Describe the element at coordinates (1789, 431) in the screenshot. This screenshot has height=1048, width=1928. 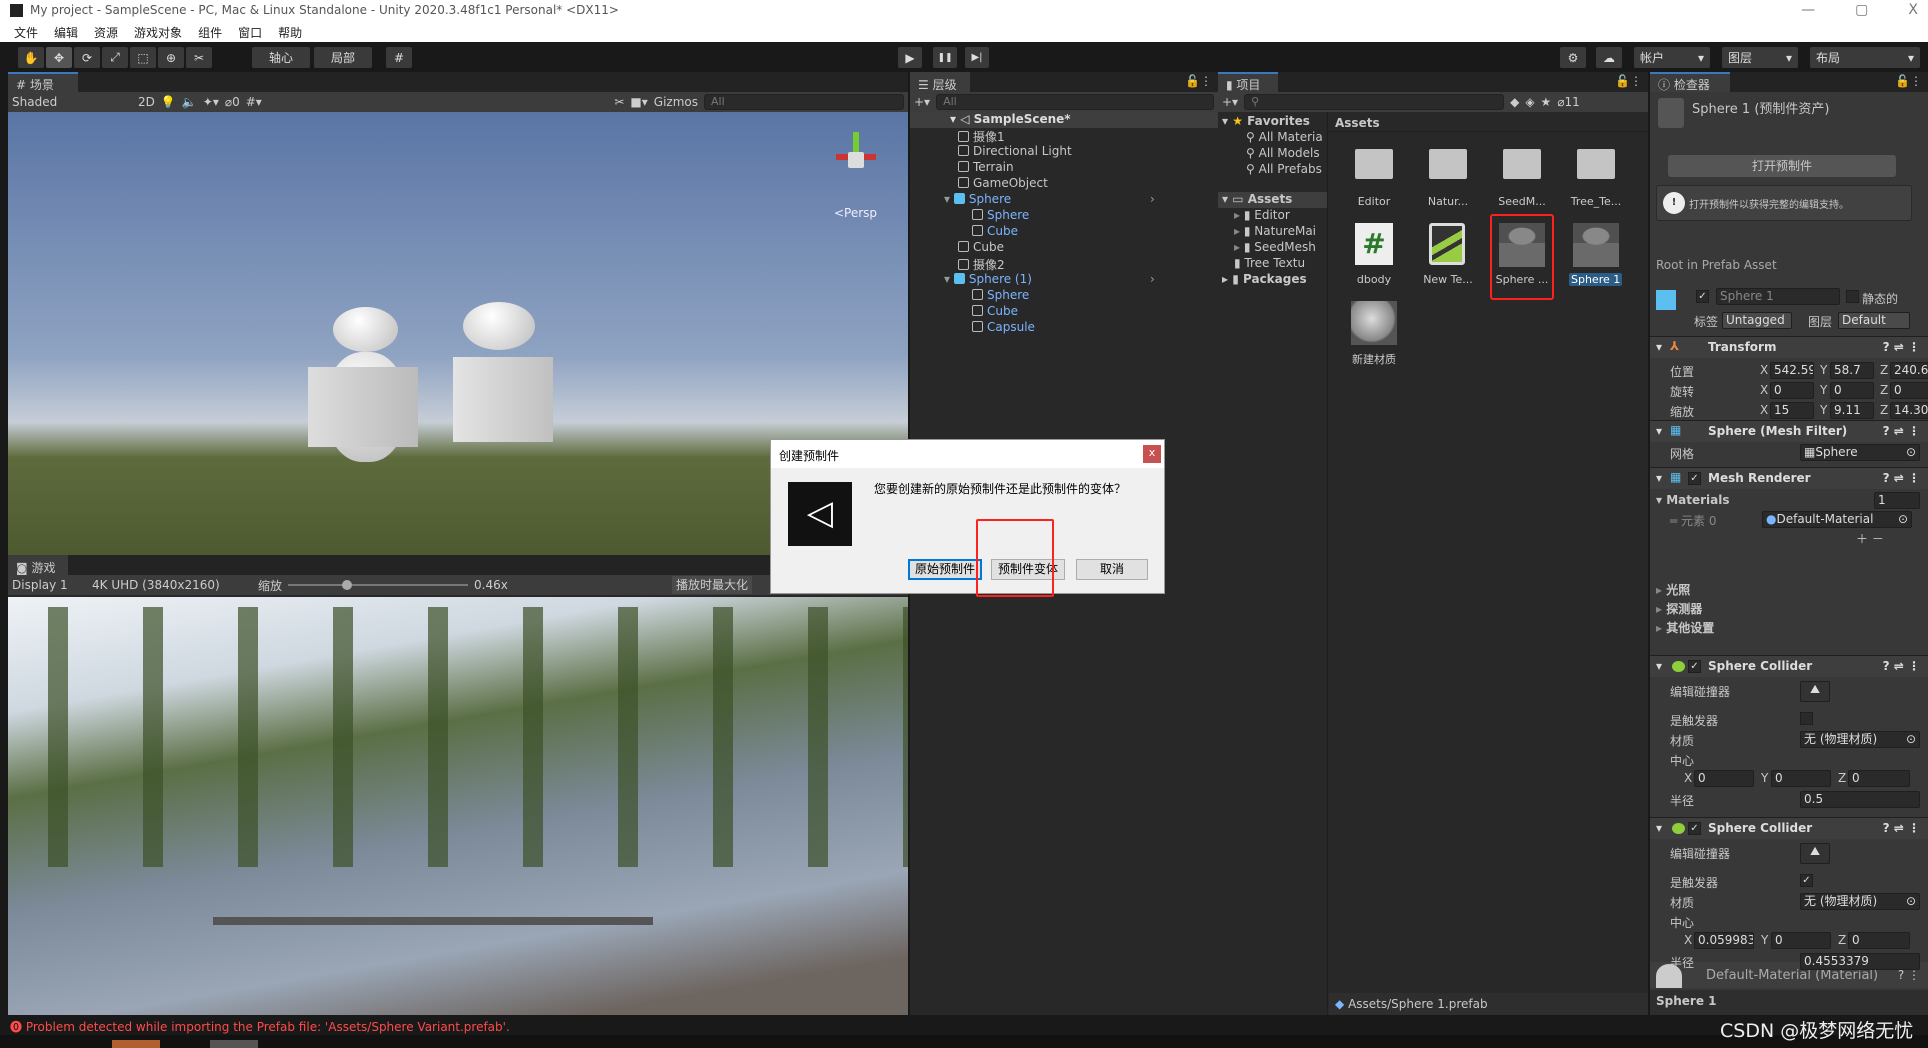
I see `mesh-filter-header: ▾ ▦ Sphere (Mesh Filter) ? ⇌ ⋮` at that location.